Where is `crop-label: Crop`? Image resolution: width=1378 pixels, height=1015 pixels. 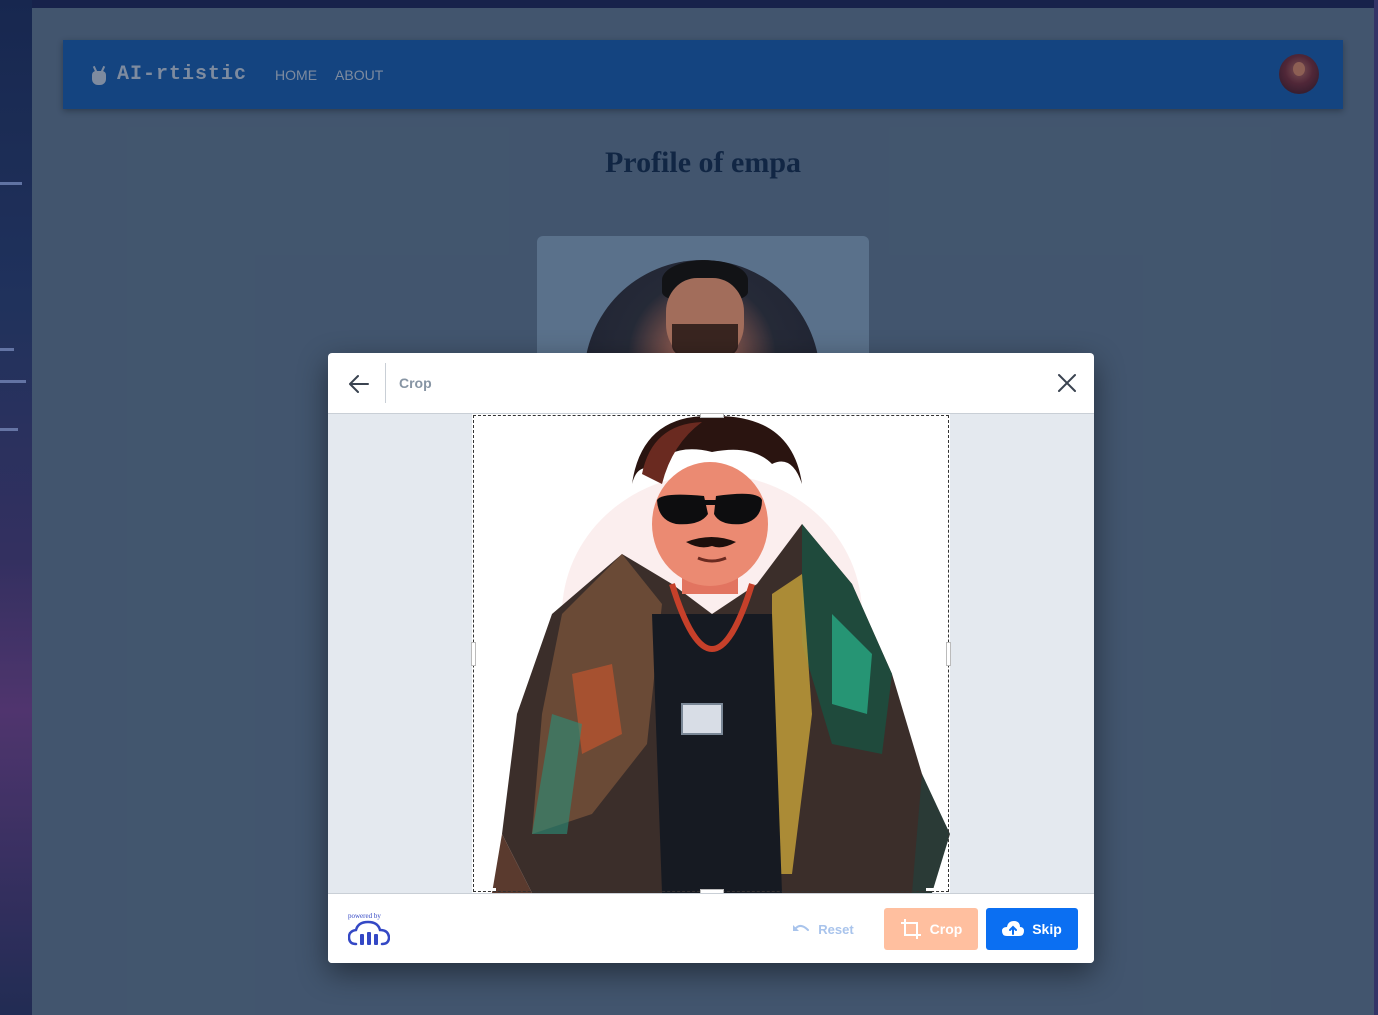 crop-label: Crop is located at coordinates (946, 929).